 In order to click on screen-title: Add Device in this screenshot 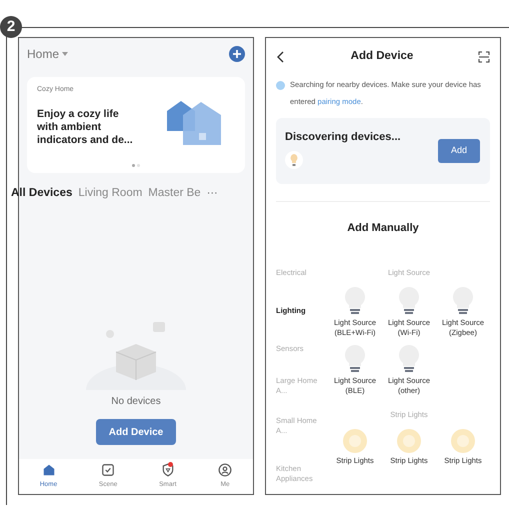, I will do `click(382, 56)`.